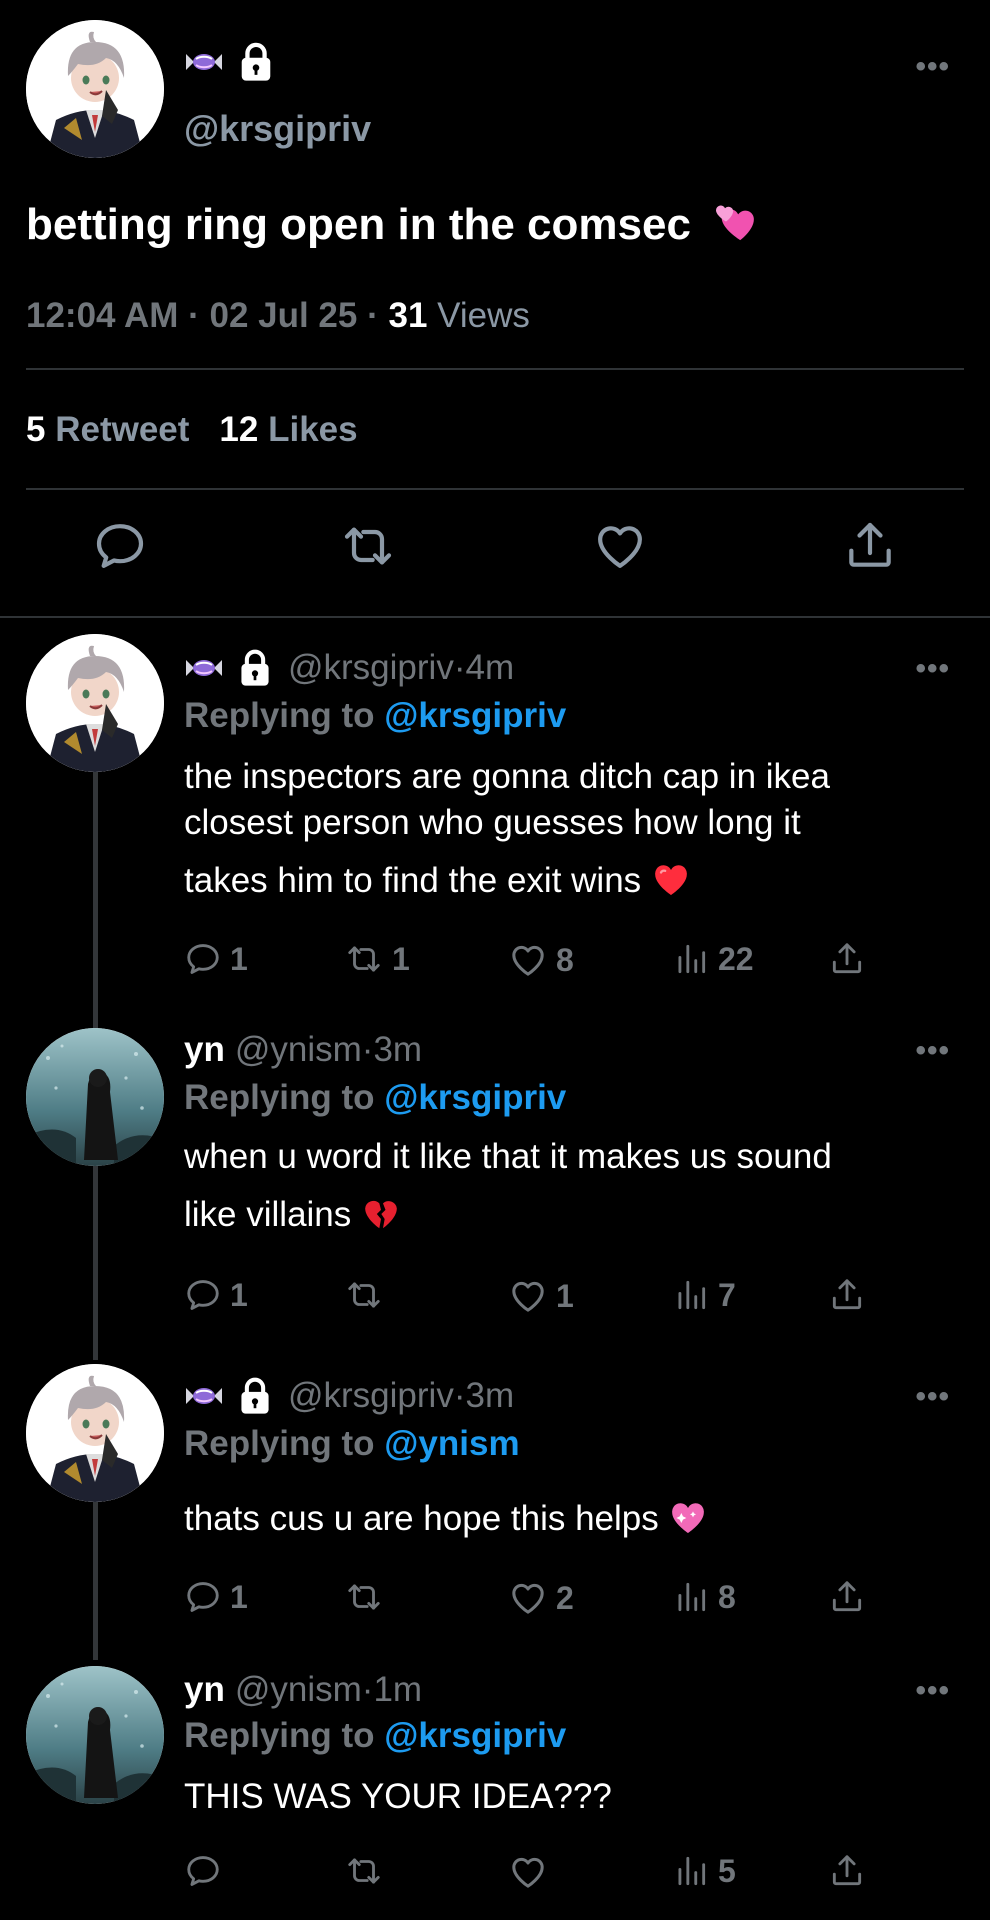 This screenshot has width=990, height=1920. I want to click on candy-icon, so click(204, 1396).